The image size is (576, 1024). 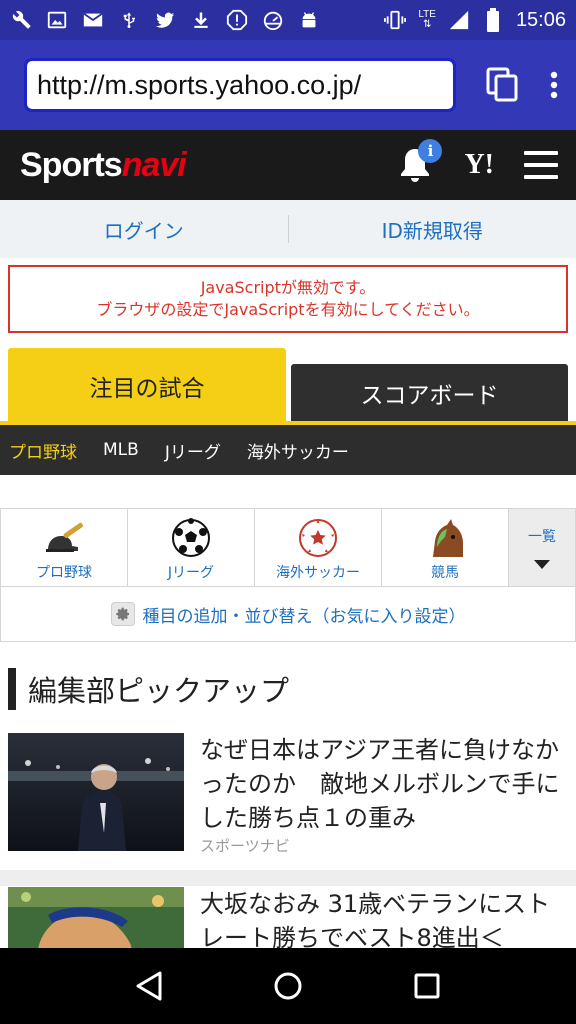 What do you see at coordinates (93, 20) in the screenshot?
I see `mail-icon` at bounding box center [93, 20].